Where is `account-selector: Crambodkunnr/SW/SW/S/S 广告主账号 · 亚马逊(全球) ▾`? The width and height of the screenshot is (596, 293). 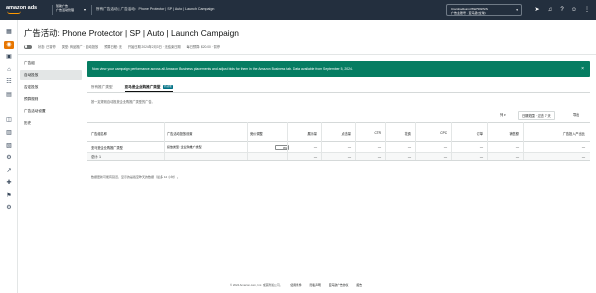
account-selector: Crambodkunnr/SW/SW/S/S 广告主账号 · 亚马逊(全球) ▾ is located at coordinates (484, 10).